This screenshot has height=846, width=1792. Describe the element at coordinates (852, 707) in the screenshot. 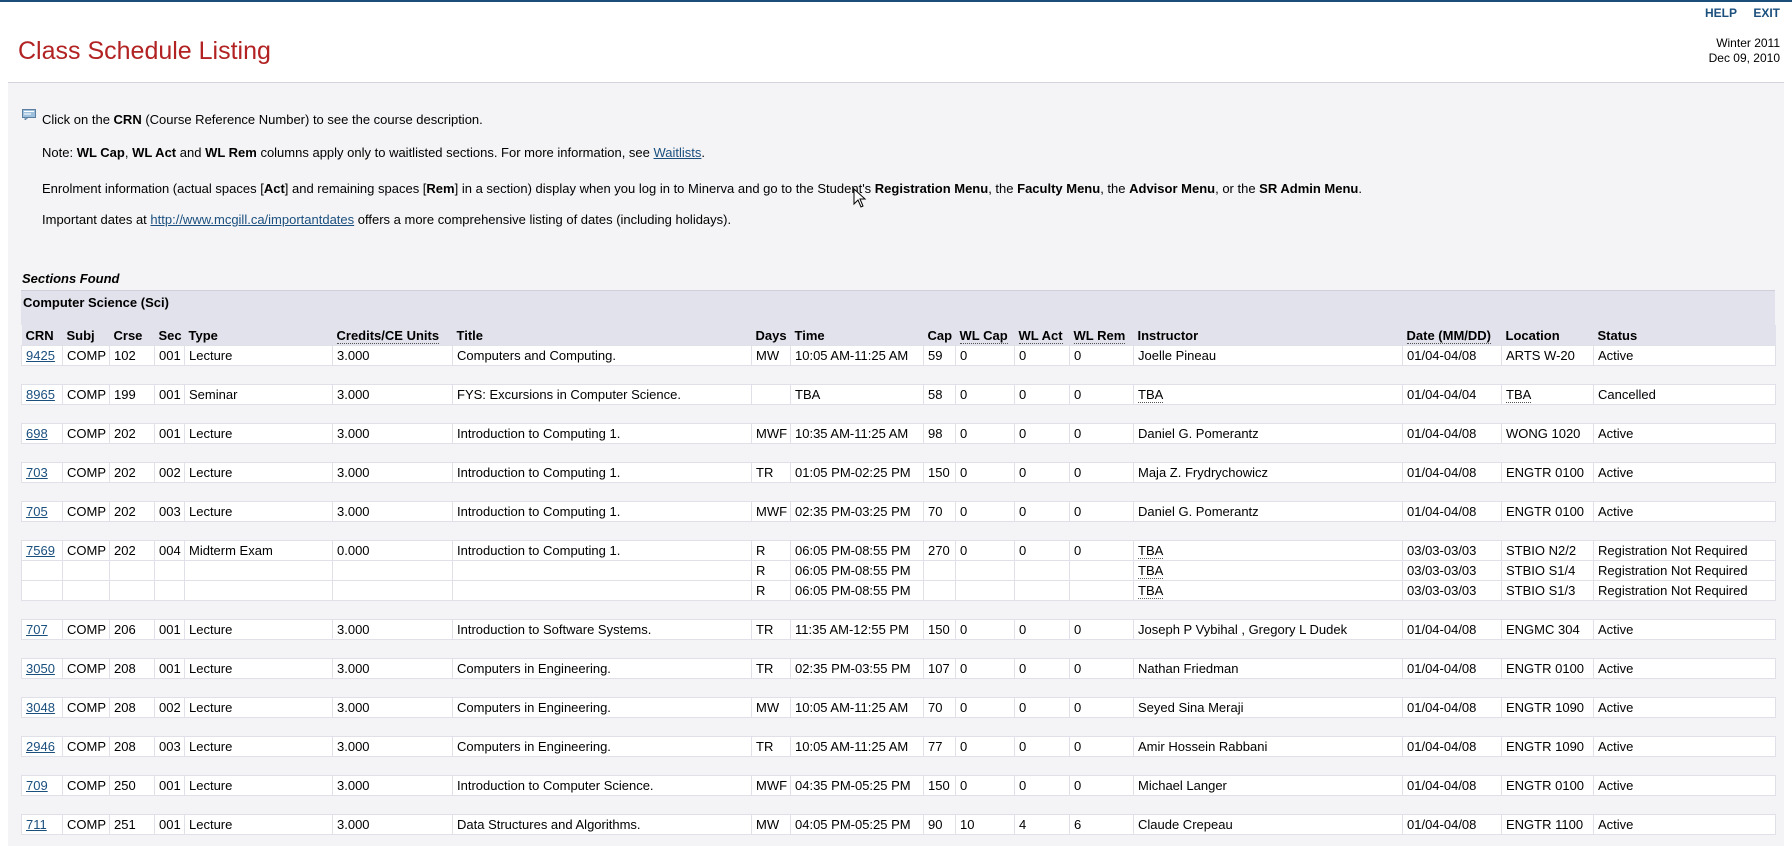

I see `time-cell-text: 10:05 AM-11:25 AM` at that location.